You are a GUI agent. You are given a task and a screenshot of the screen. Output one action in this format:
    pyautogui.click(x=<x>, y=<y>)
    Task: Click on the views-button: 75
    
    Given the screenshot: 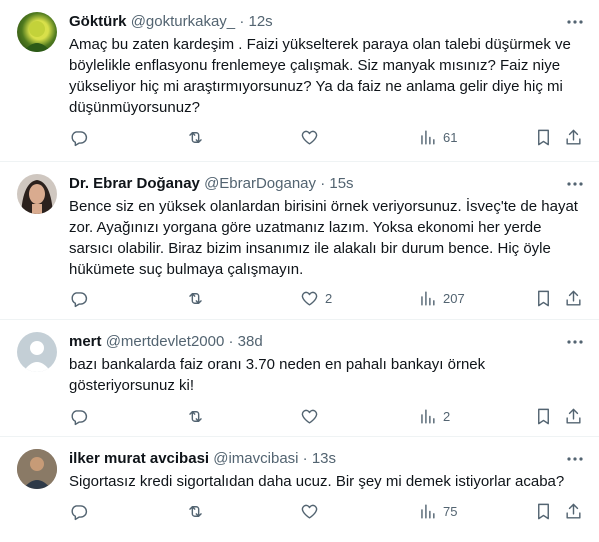 What is the action you would take?
    pyautogui.click(x=437, y=511)
    